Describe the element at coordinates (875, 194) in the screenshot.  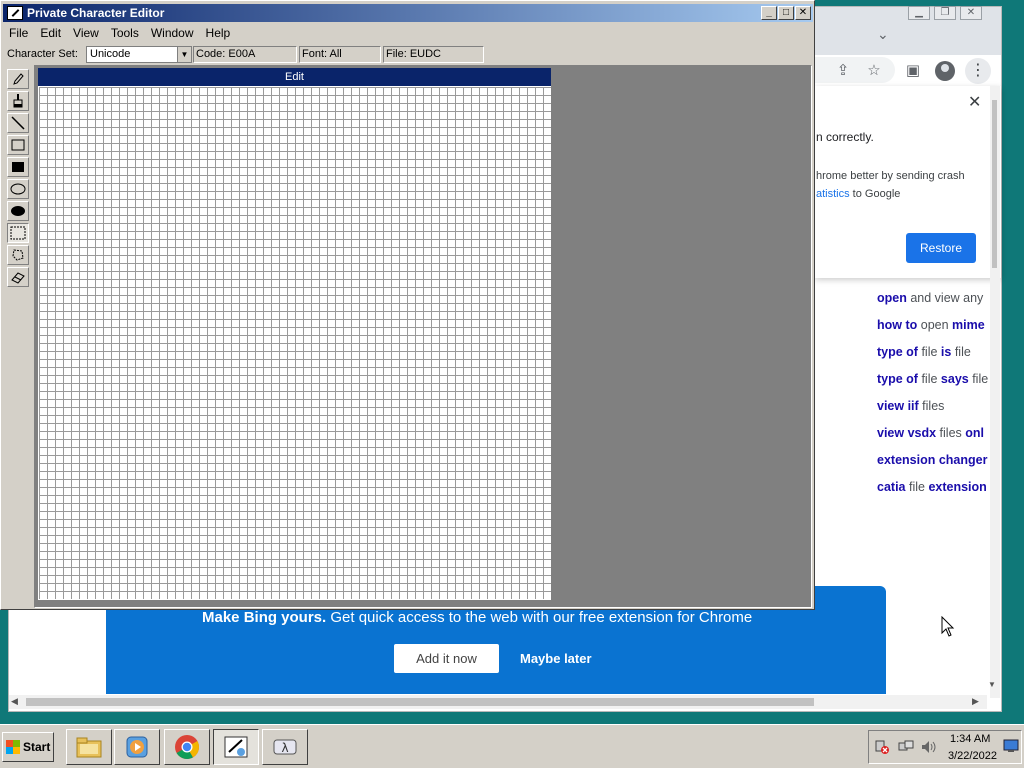
I see `crash-body-line2: to Google` at that location.